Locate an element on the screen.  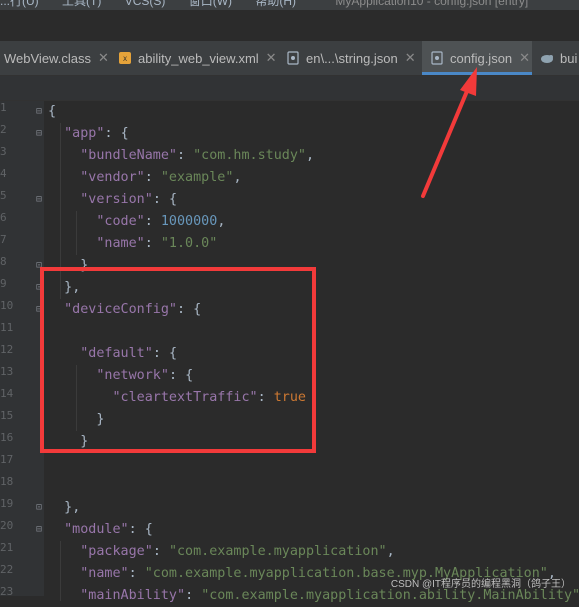
arrow-icon is located at coordinates (449, 132).